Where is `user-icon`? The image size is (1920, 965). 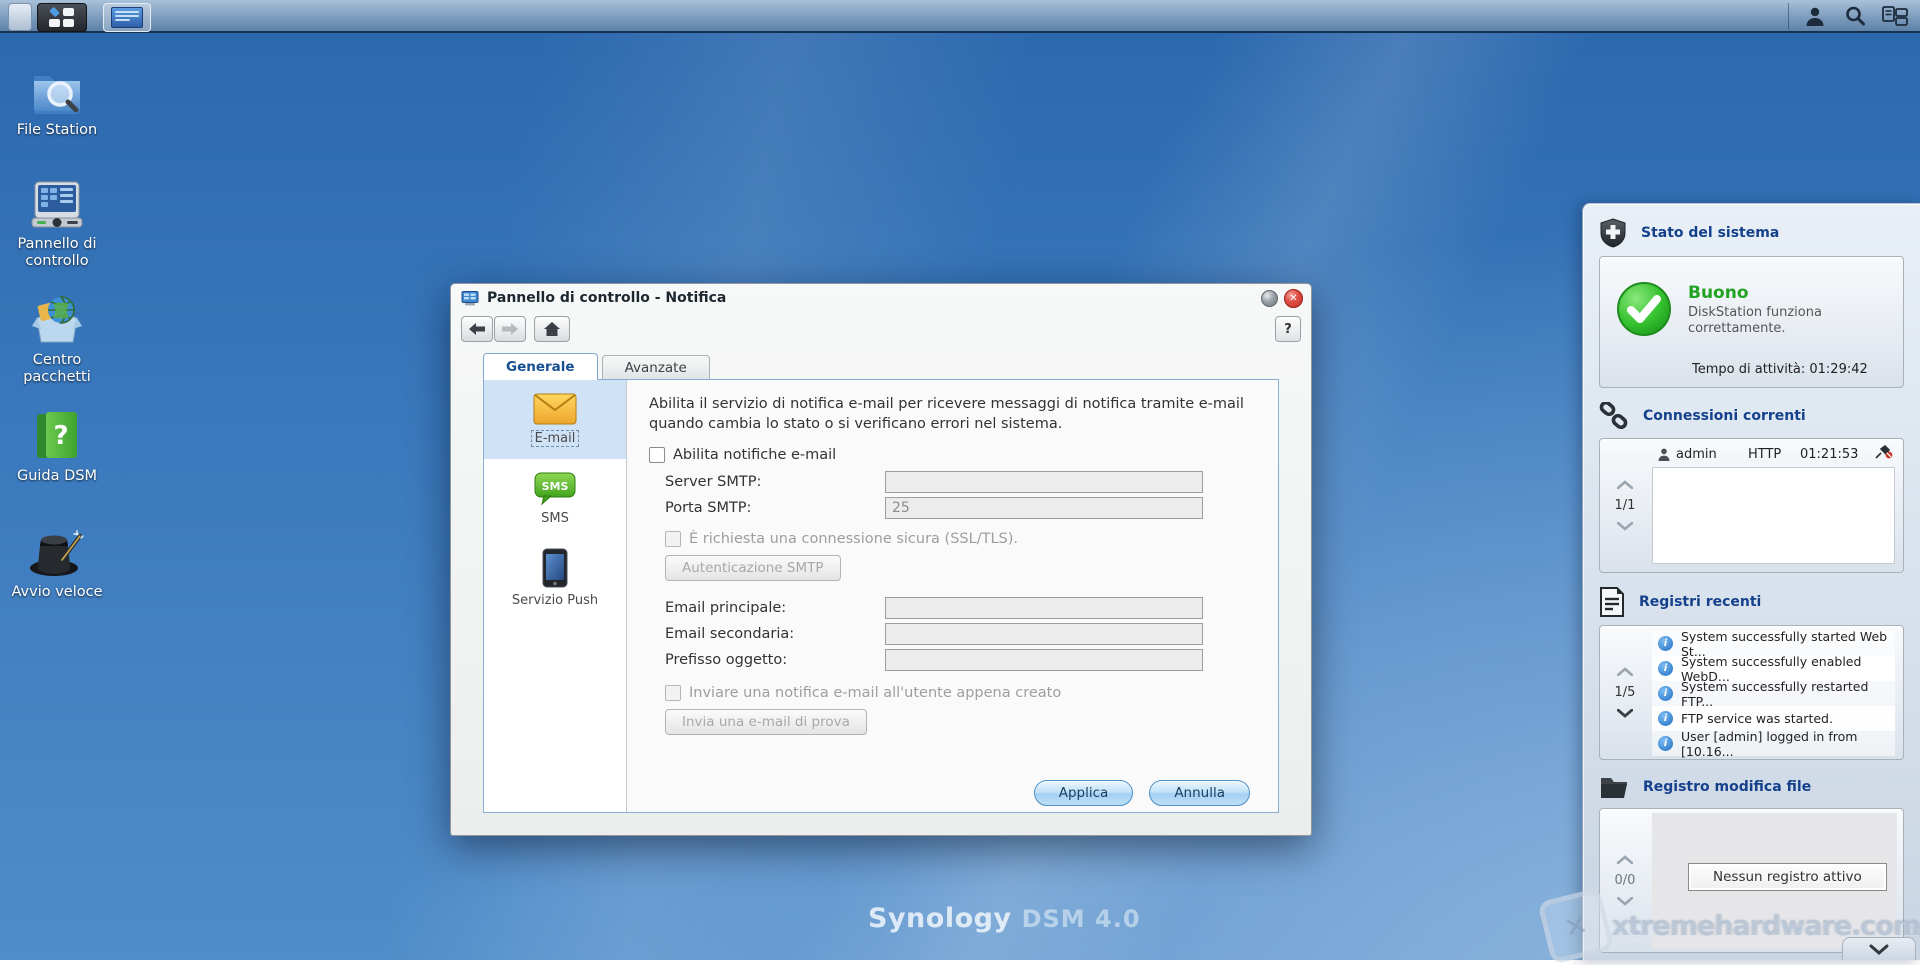
user-icon is located at coordinates (1664, 454).